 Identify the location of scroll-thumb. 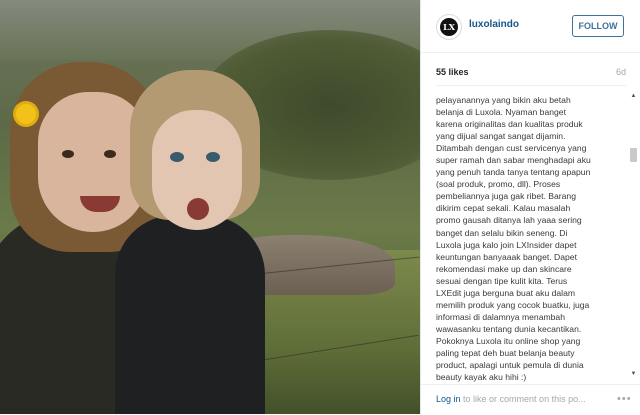
(633, 155).